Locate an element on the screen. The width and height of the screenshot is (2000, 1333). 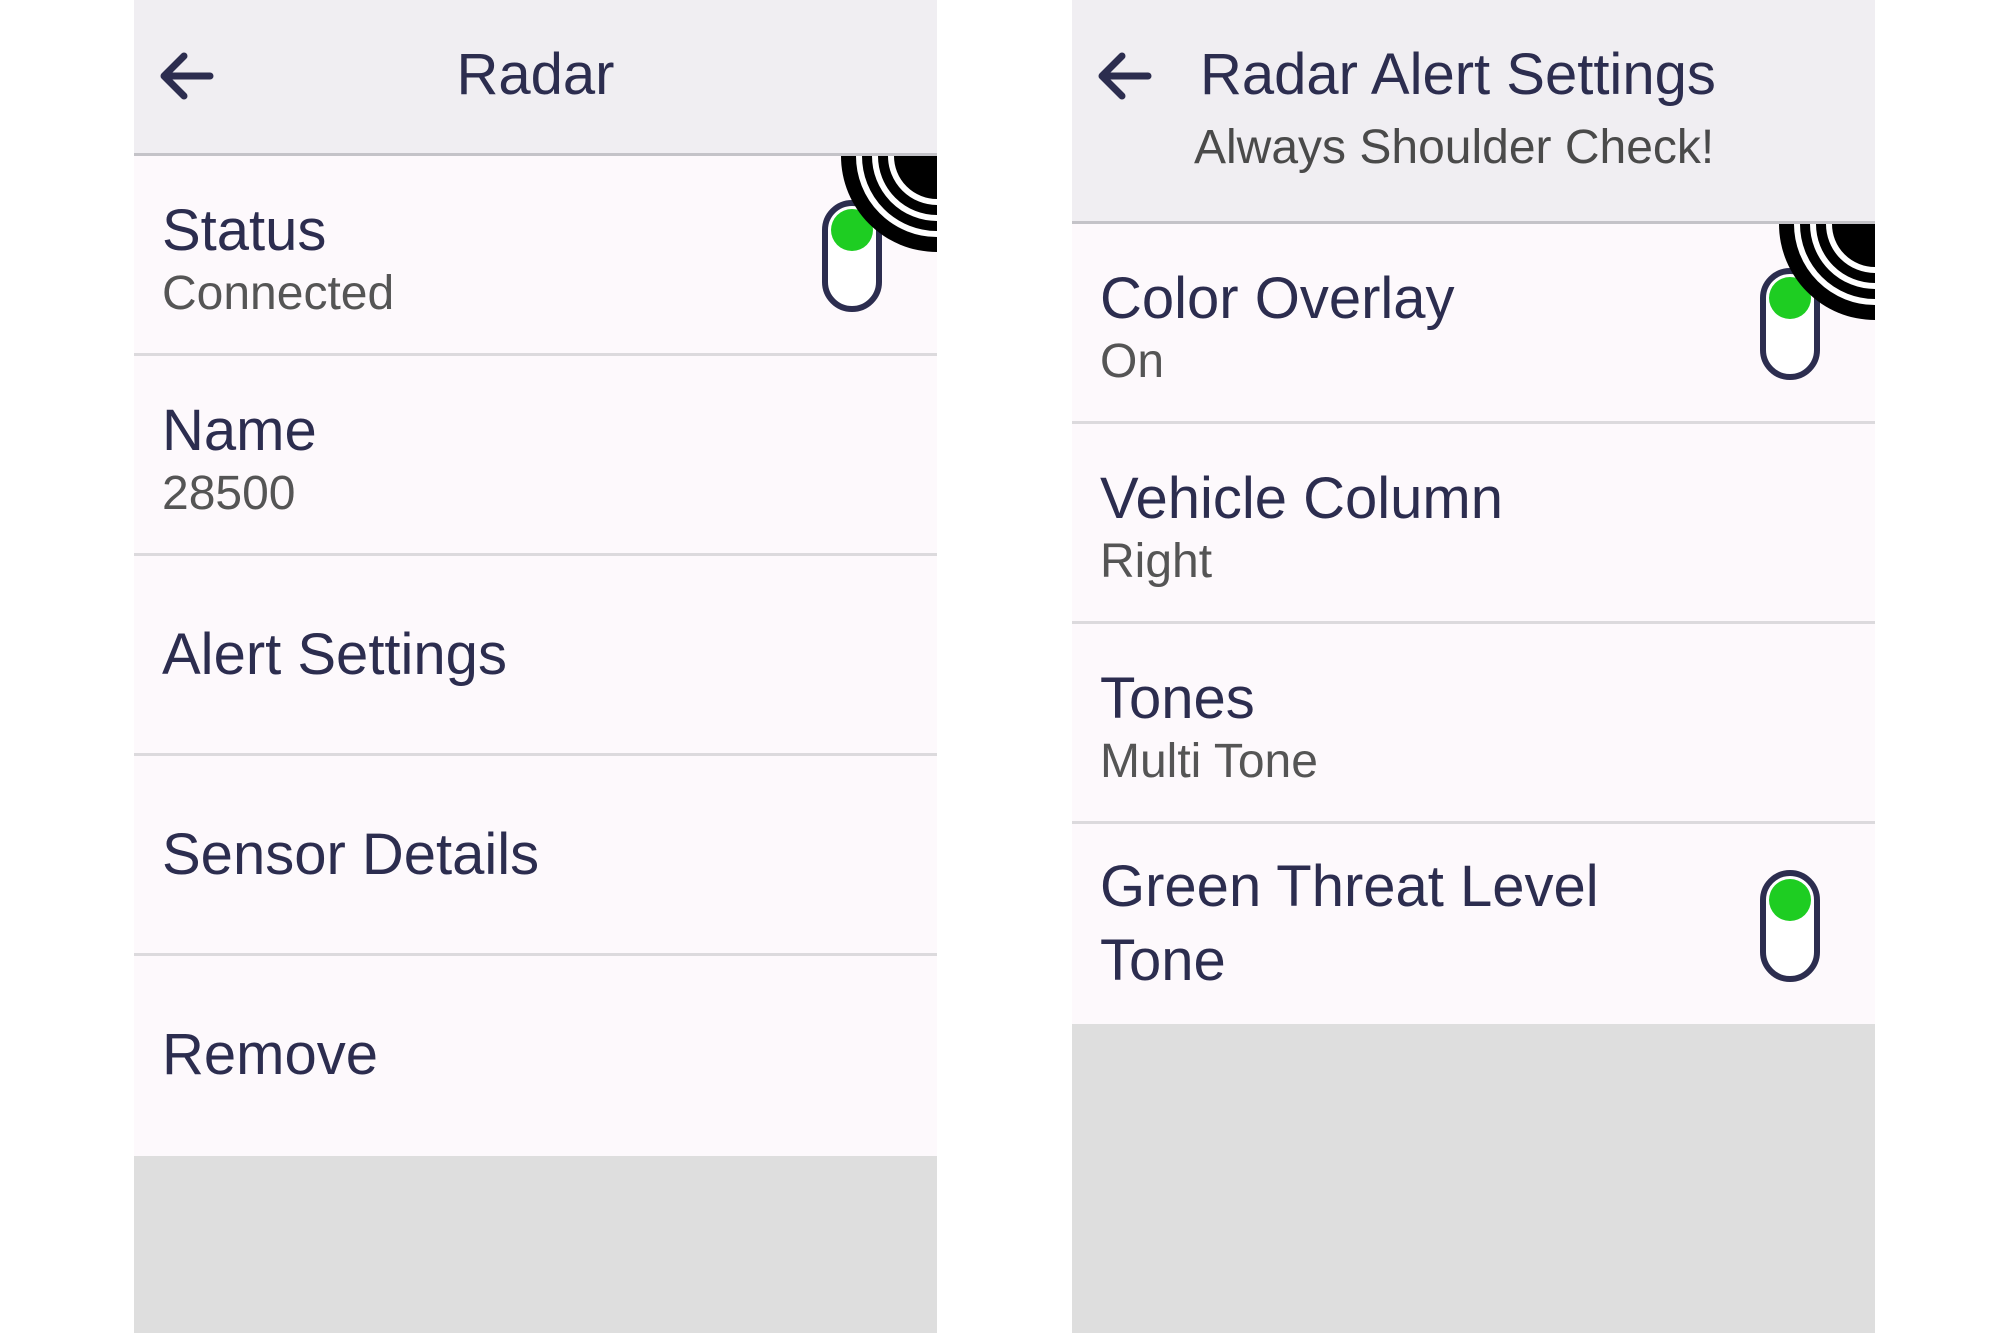
toggle-knob is located at coordinates (1790, 900).